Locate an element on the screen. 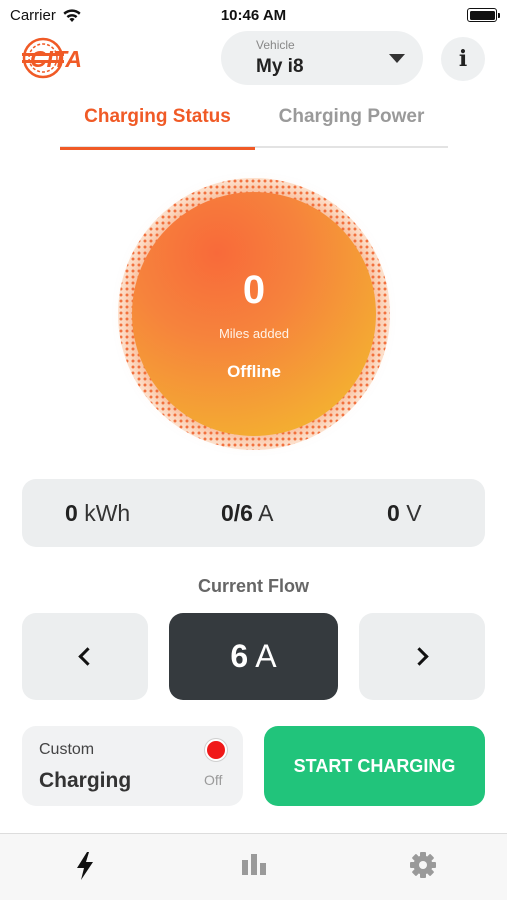  current-flow-unit: A is located at coordinates (266, 656).